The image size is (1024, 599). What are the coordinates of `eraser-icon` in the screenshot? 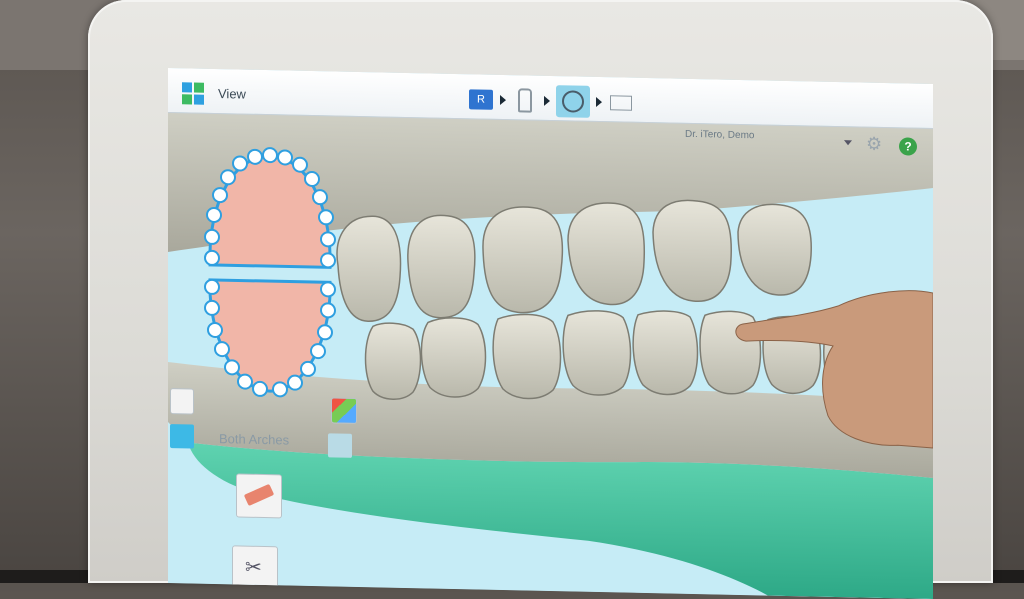 It's located at (259, 495).